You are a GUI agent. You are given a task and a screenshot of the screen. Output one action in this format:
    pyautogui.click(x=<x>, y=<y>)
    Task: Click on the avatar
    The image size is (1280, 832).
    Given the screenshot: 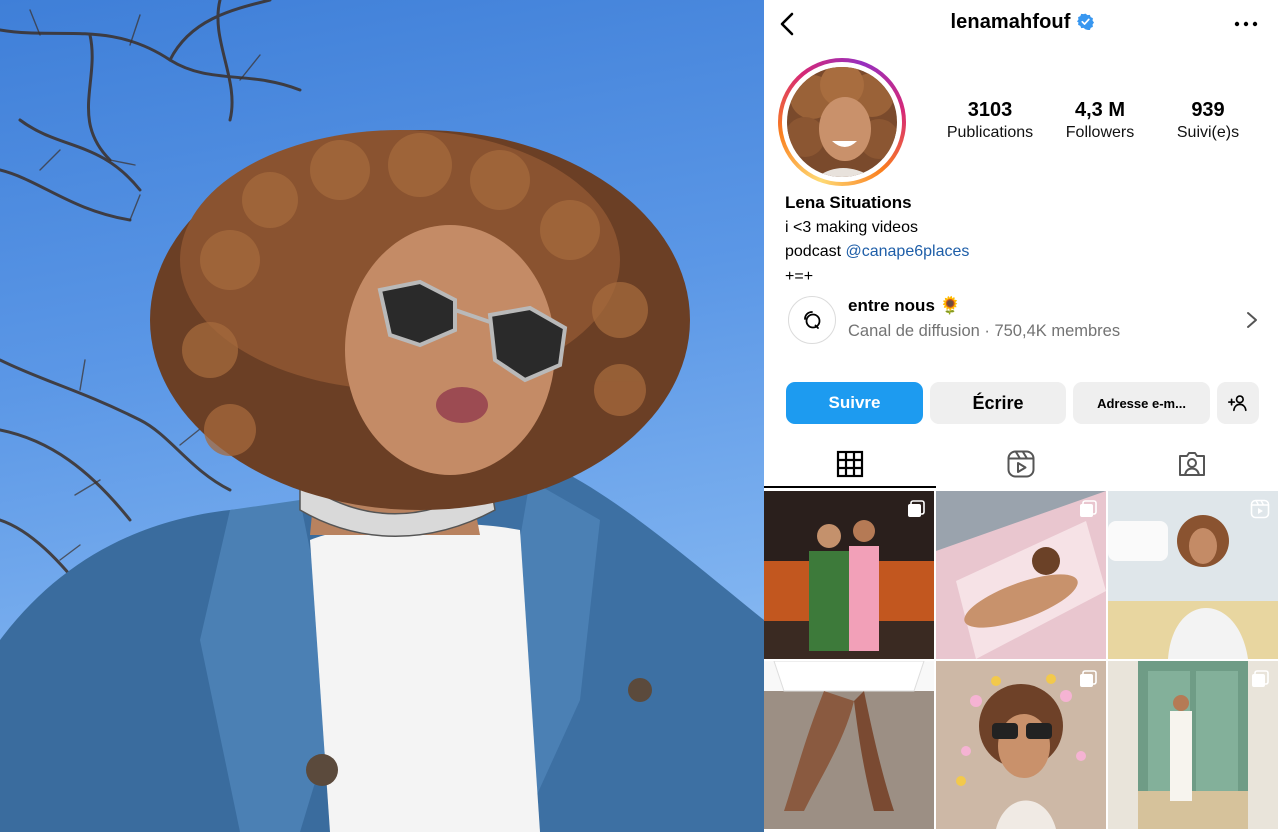 What is the action you would take?
    pyautogui.click(x=842, y=122)
    